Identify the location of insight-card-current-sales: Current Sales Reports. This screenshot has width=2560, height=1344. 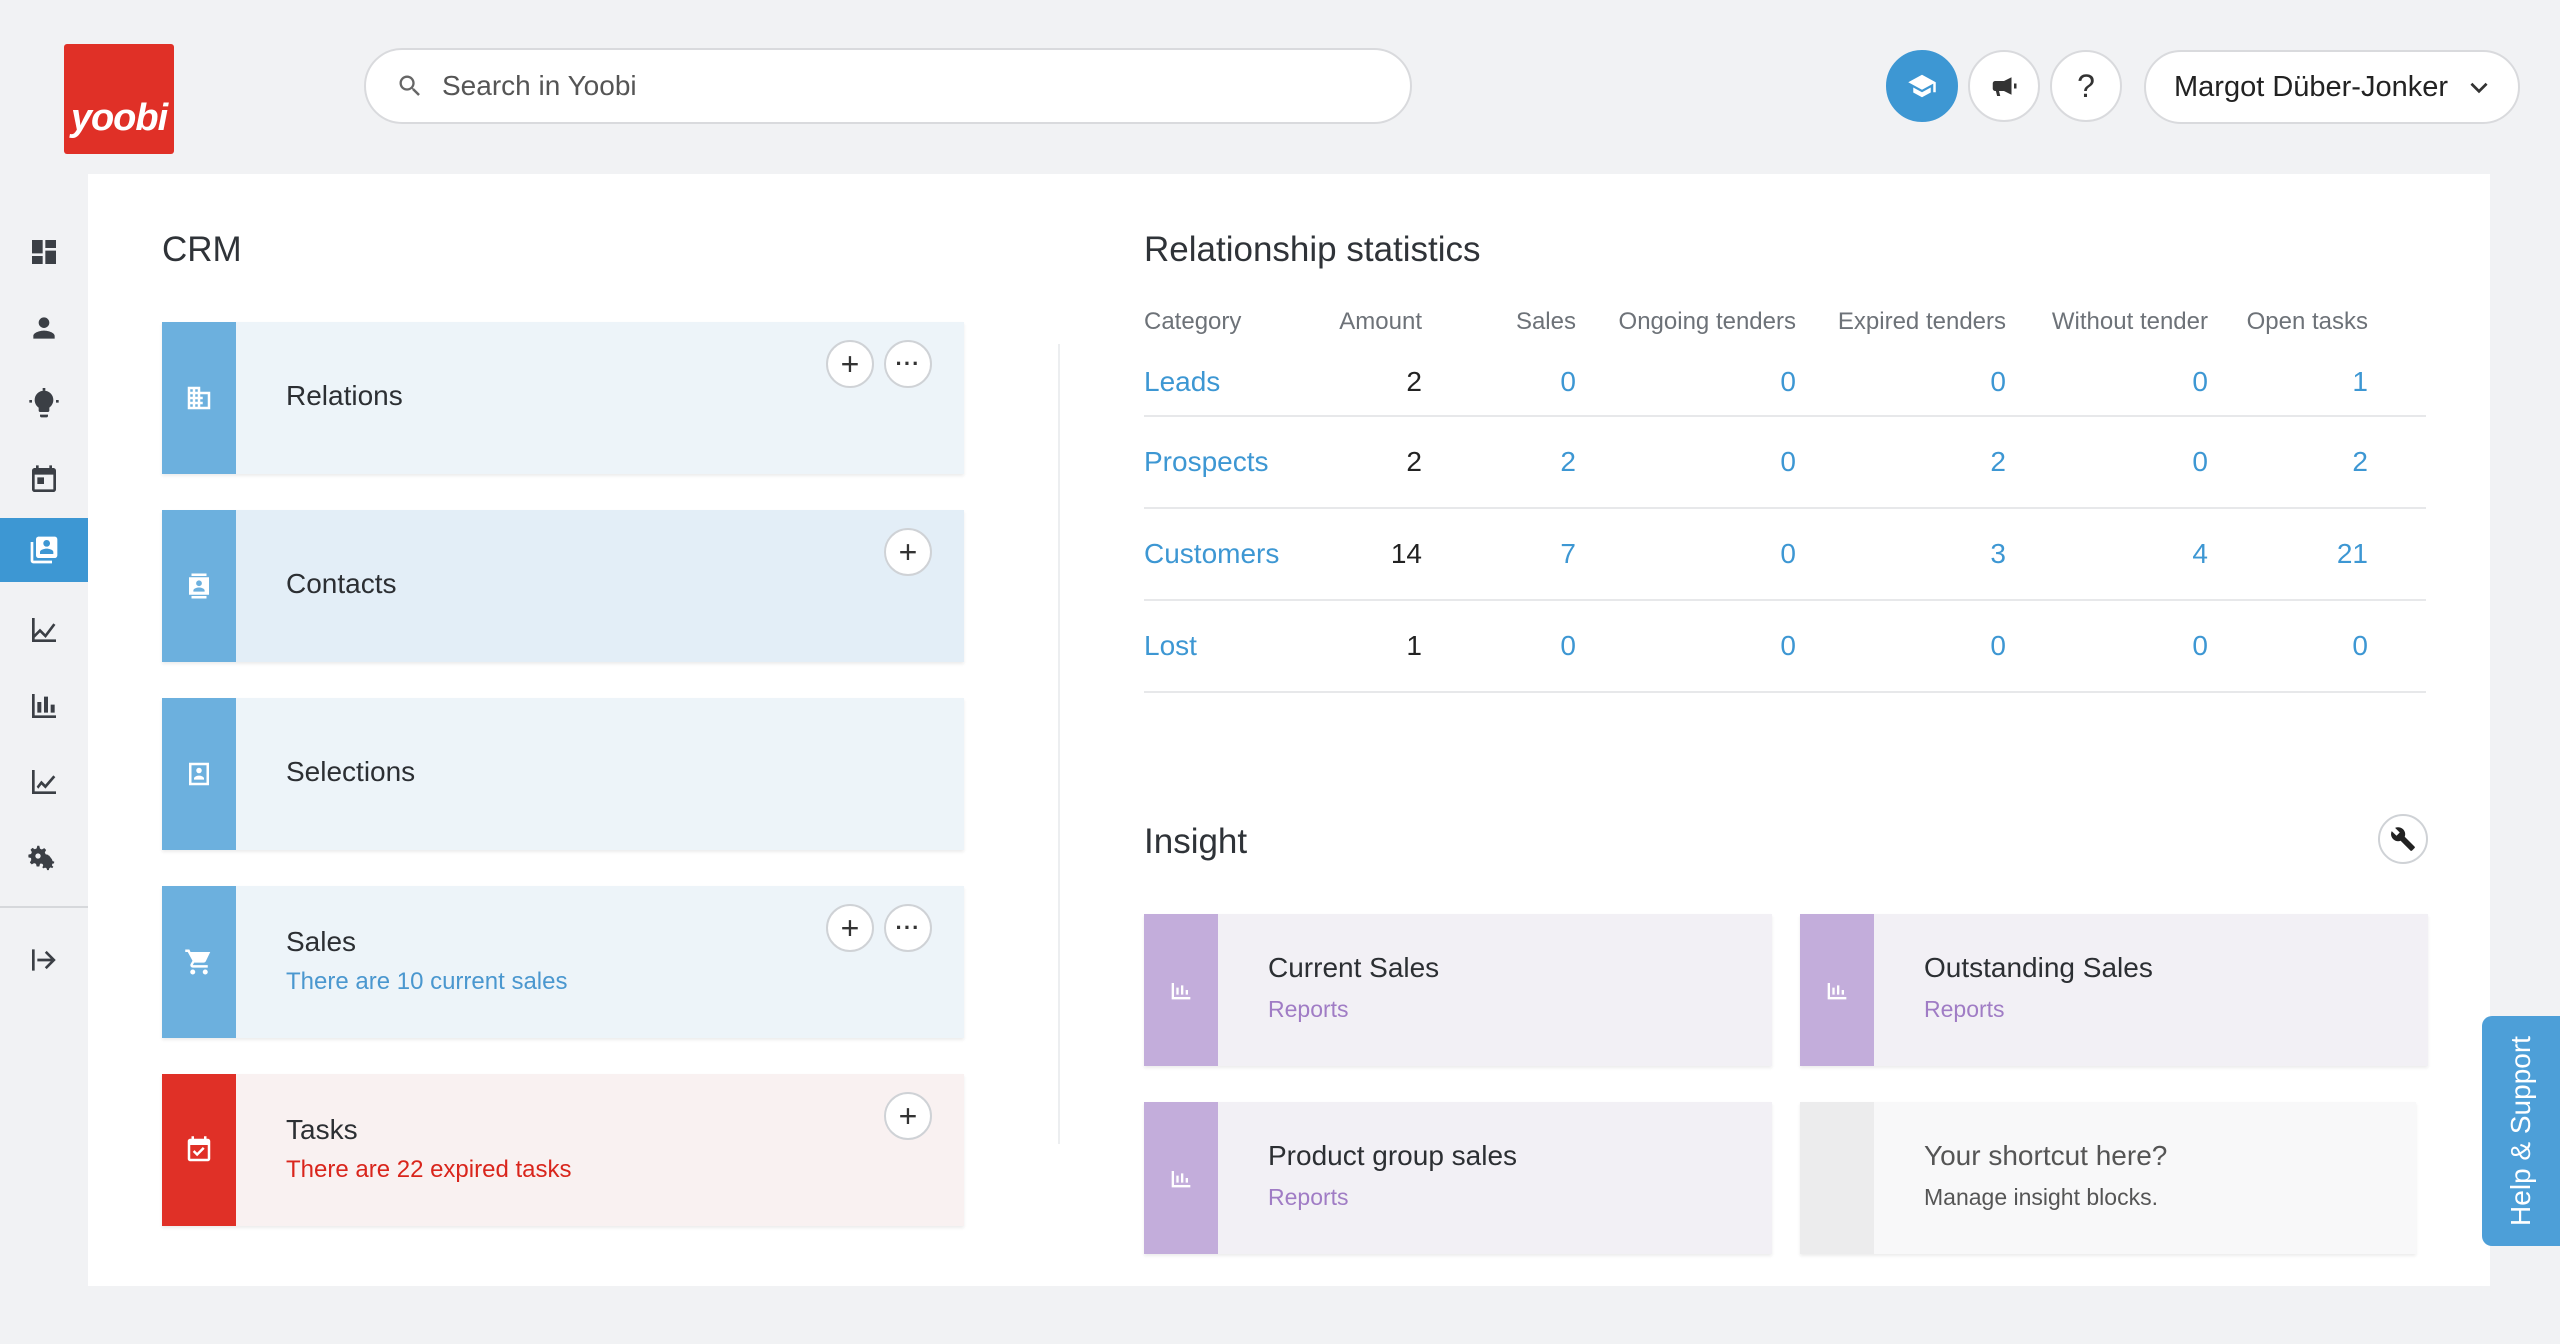
(1458, 990).